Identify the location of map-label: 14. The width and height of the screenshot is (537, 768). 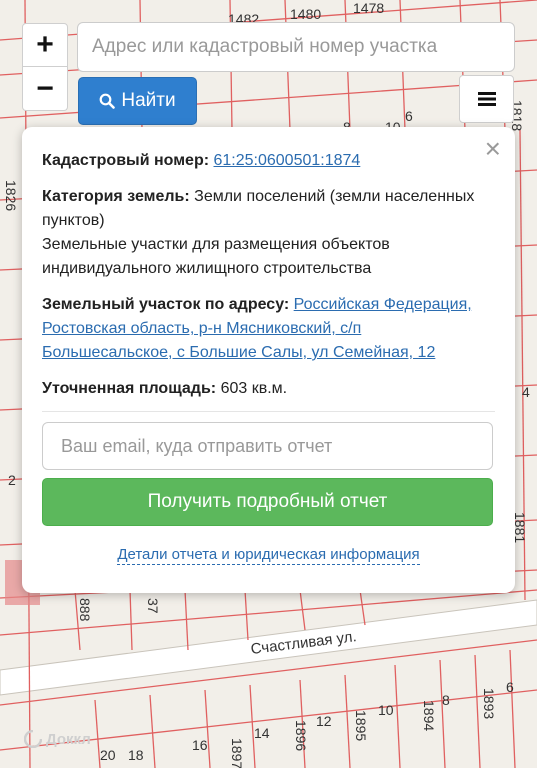
(262, 733).